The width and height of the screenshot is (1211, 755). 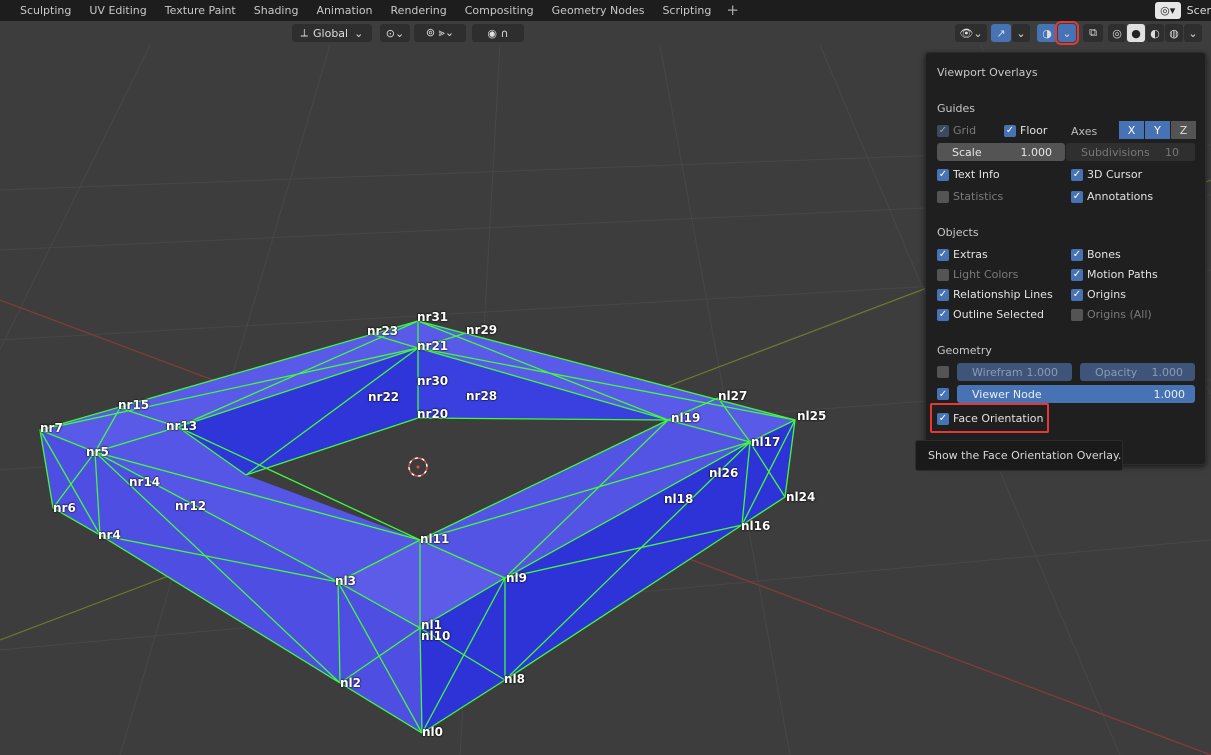 What do you see at coordinates (987, 72) in the screenshot?
I see `panel-title: Viewport Overlays` at bounding box center [987, 72].